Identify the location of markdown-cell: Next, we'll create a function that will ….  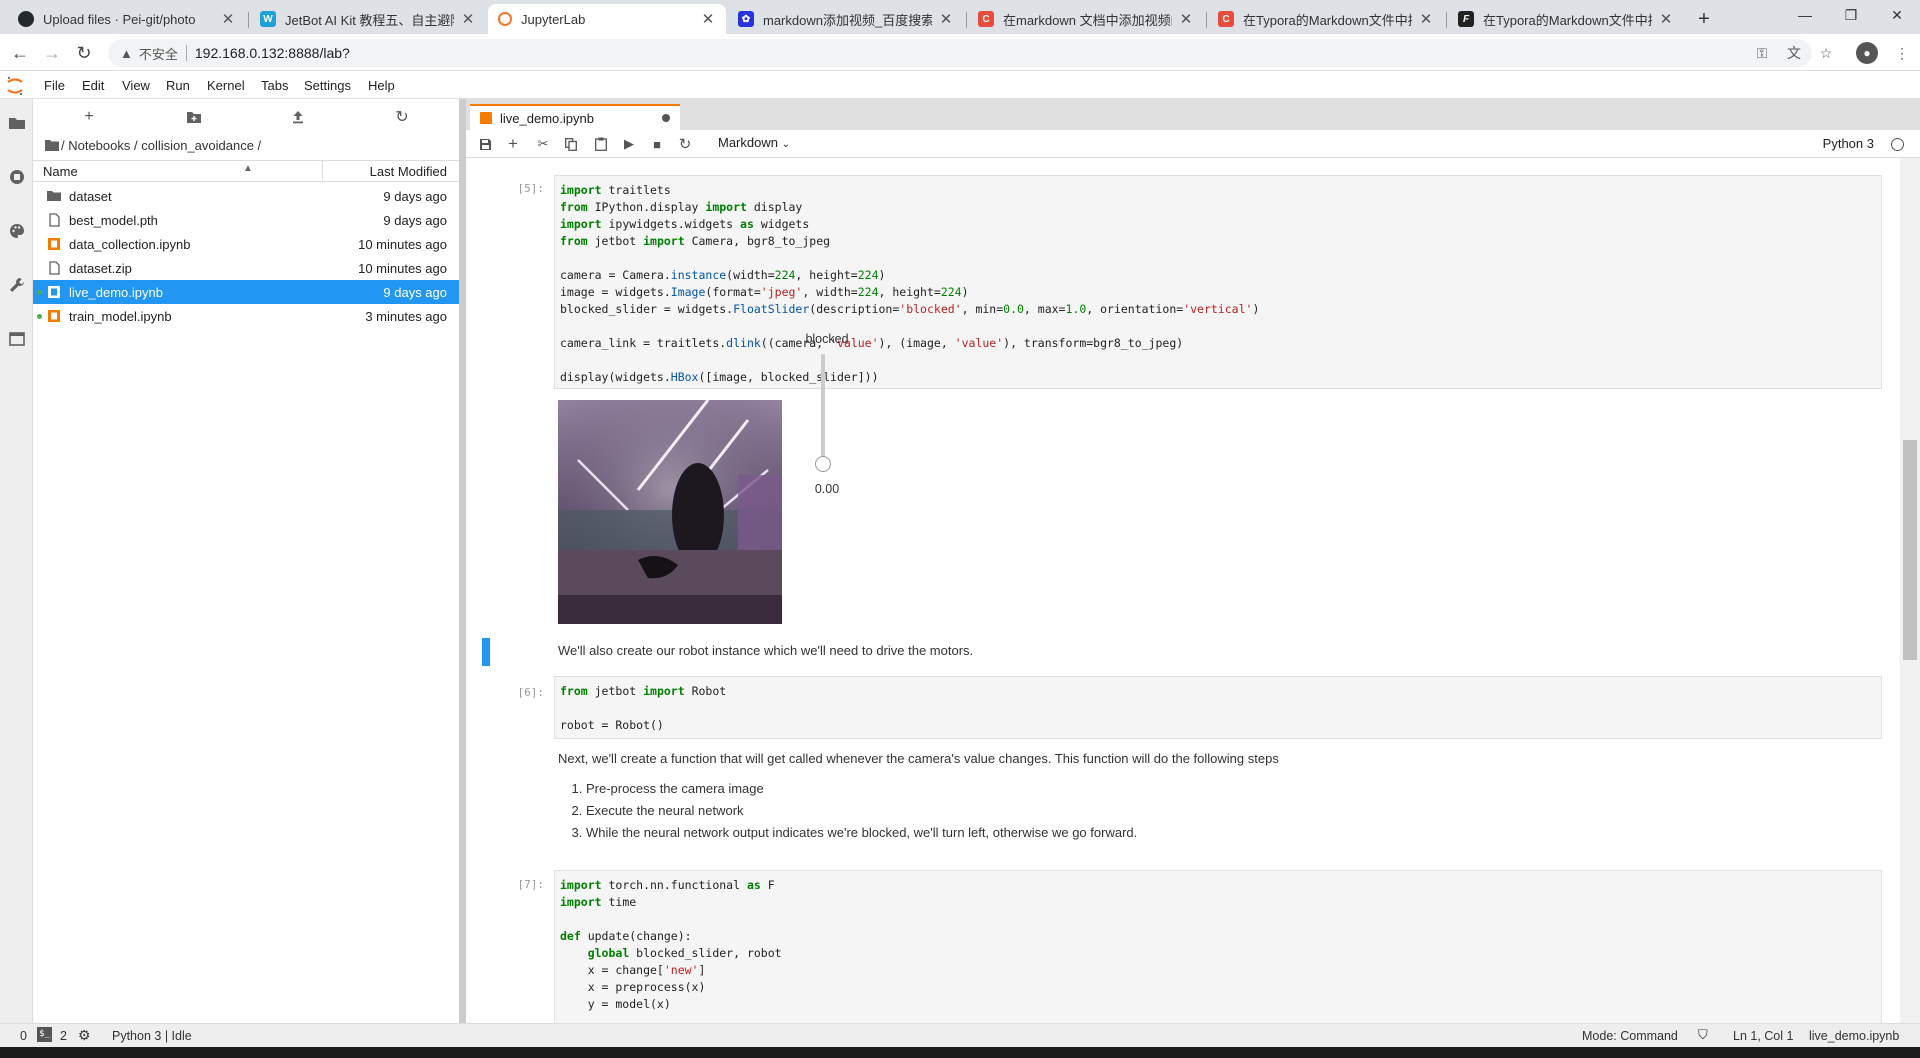
(1208, 796).